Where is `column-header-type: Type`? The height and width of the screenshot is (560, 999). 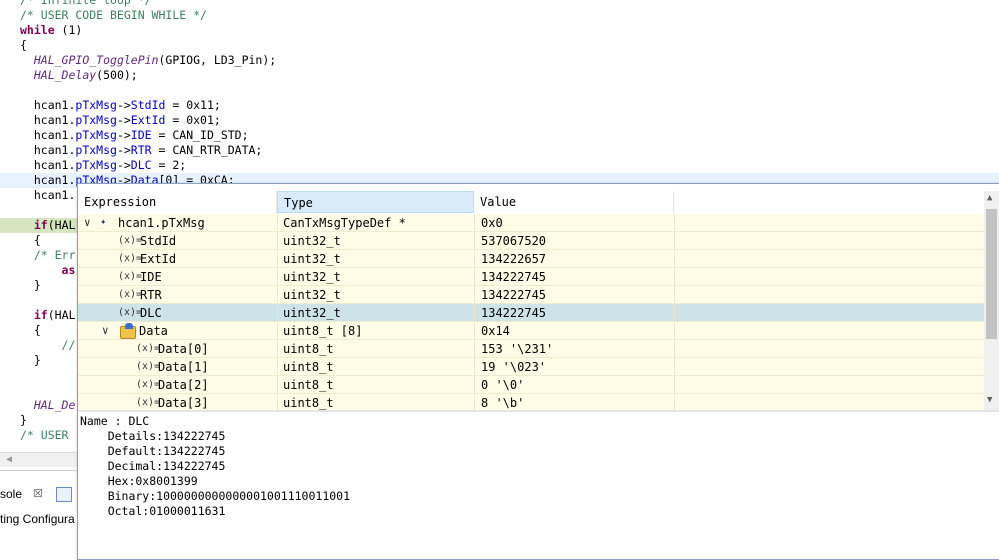
column-header-type: Type is located at coordinates (375, 202).